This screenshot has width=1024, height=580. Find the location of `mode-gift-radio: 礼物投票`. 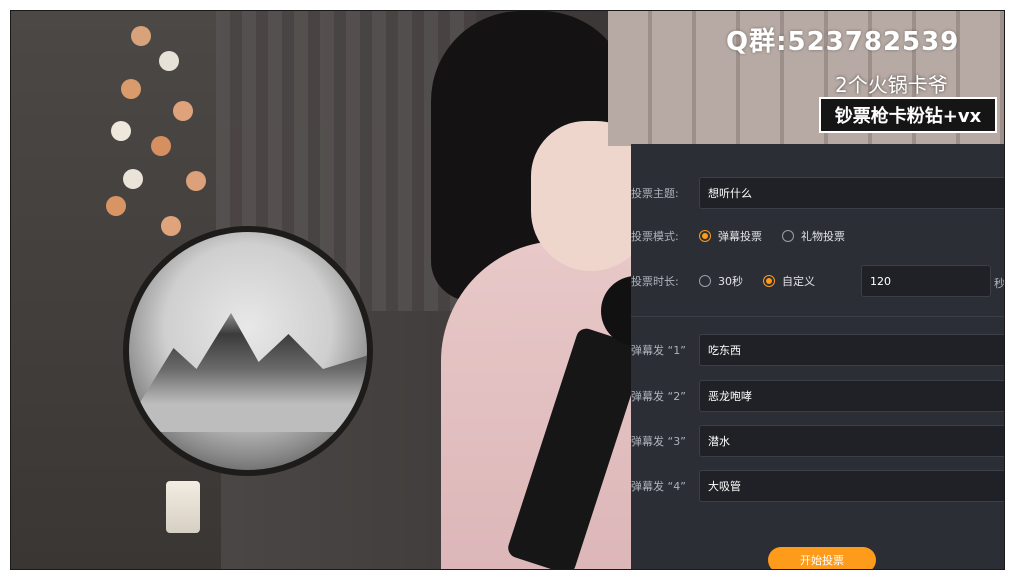

mode-gift-radio: 礼物投票 is located at coordinates (813, 236).